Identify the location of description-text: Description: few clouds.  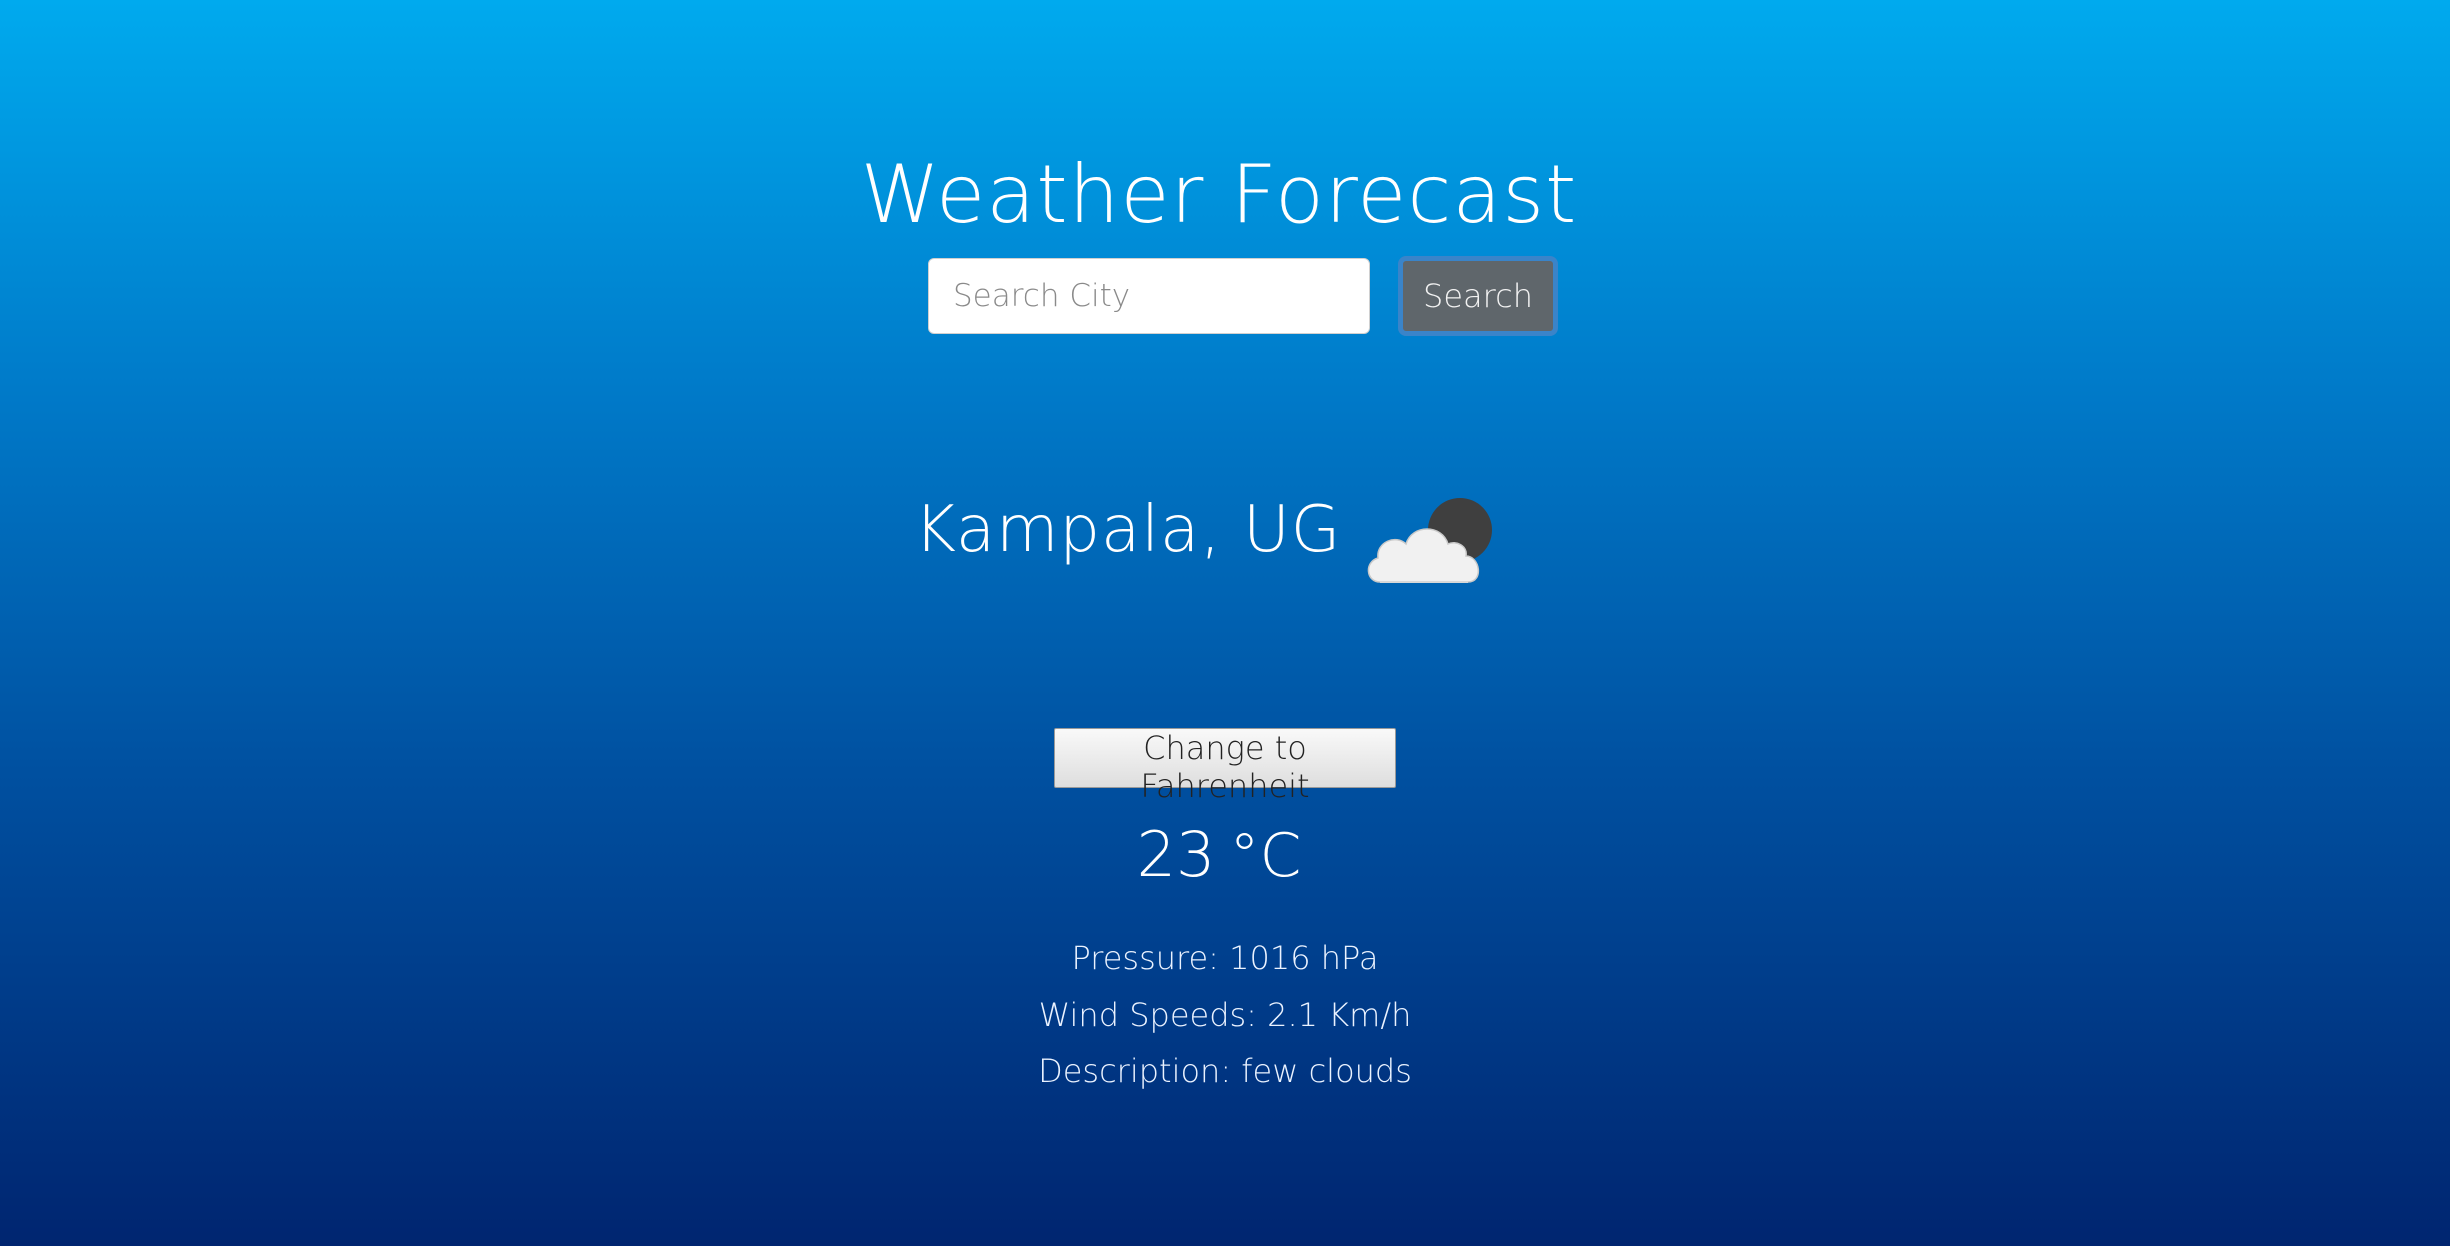
(1225, 1071).